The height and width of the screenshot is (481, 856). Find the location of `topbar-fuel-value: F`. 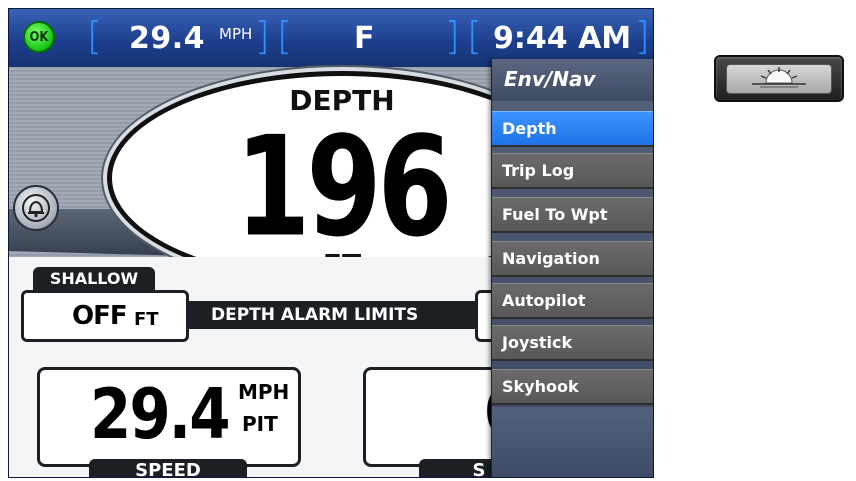

topbar-fuel-value: F is located at coordinates (364, 38).